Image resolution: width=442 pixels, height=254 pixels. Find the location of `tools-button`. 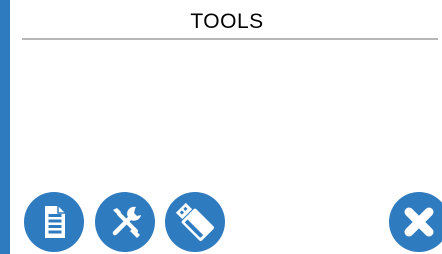

tools-button is located at coordinates (125, 222).